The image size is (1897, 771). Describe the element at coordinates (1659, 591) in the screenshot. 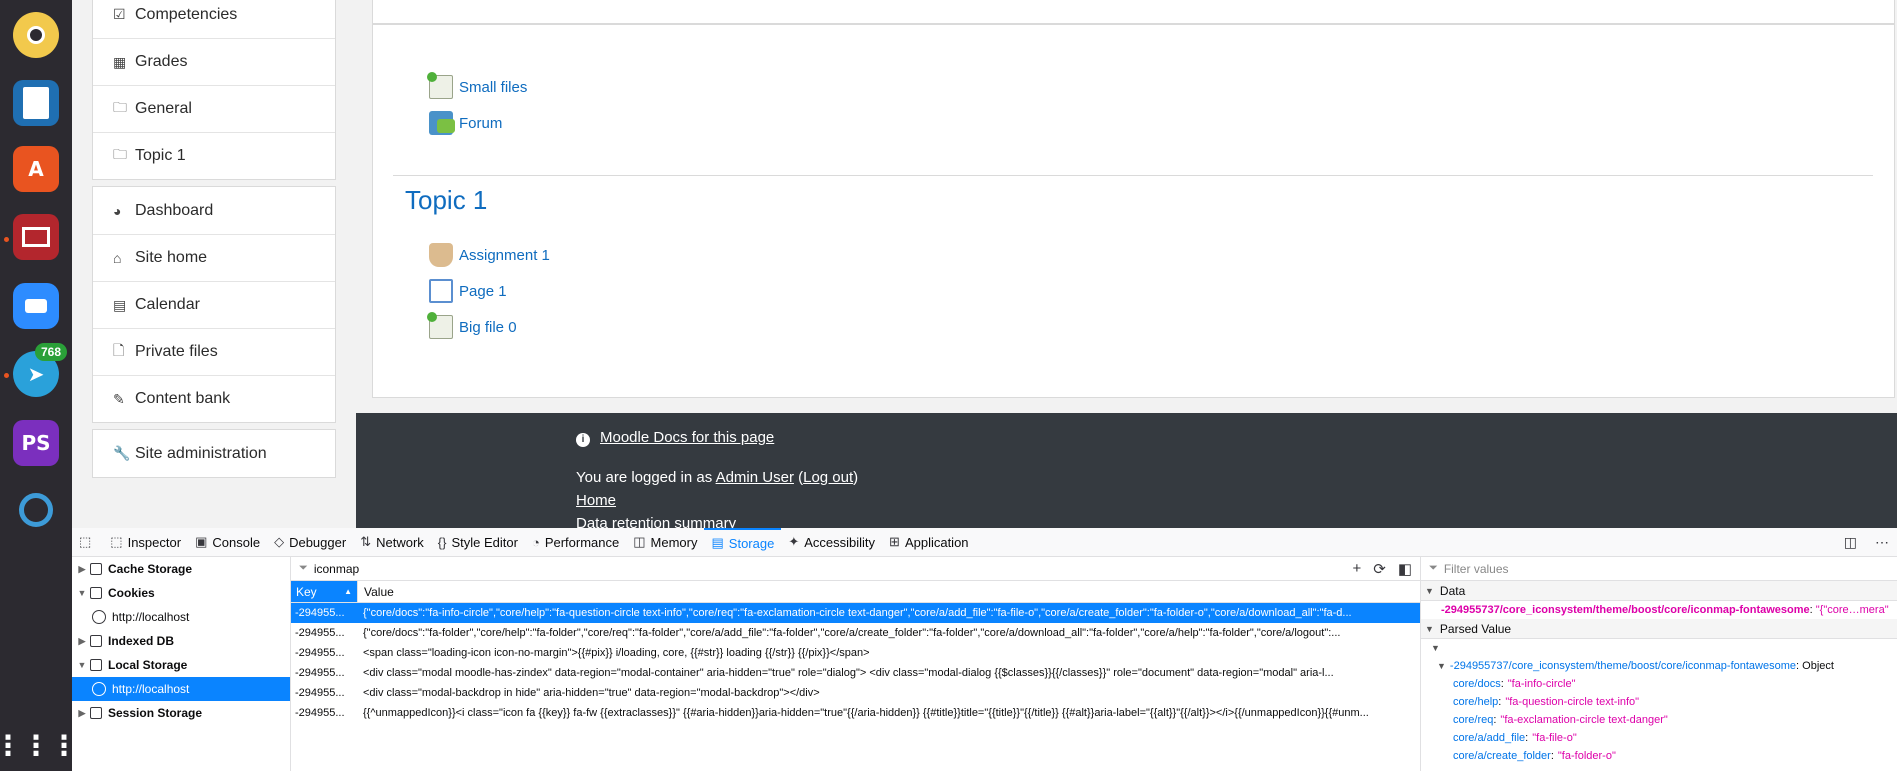

I see `data-section-header: ▼ Data` at that location.